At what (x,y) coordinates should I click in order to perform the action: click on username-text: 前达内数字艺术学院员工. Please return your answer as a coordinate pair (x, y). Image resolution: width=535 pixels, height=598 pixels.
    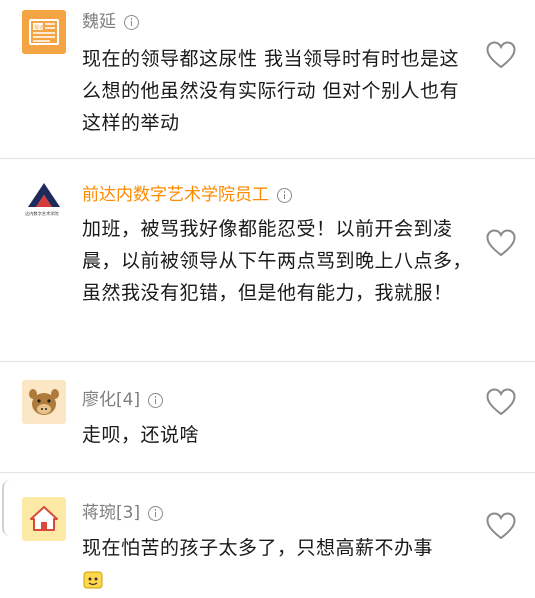
    Looking at the image, I should click on (175, 195).